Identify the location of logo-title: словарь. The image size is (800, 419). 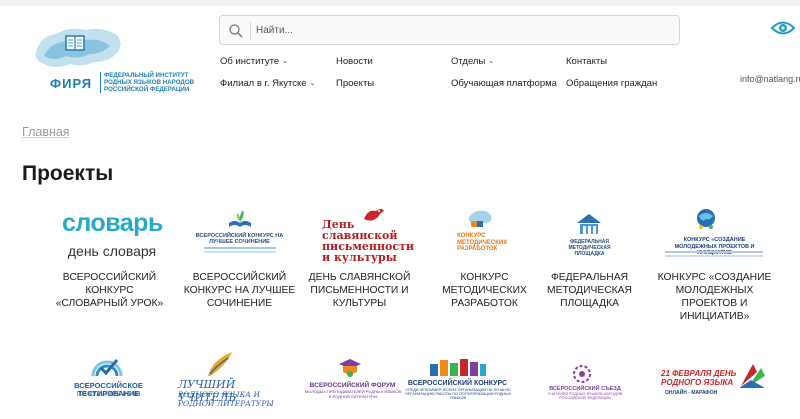
(112, 223).